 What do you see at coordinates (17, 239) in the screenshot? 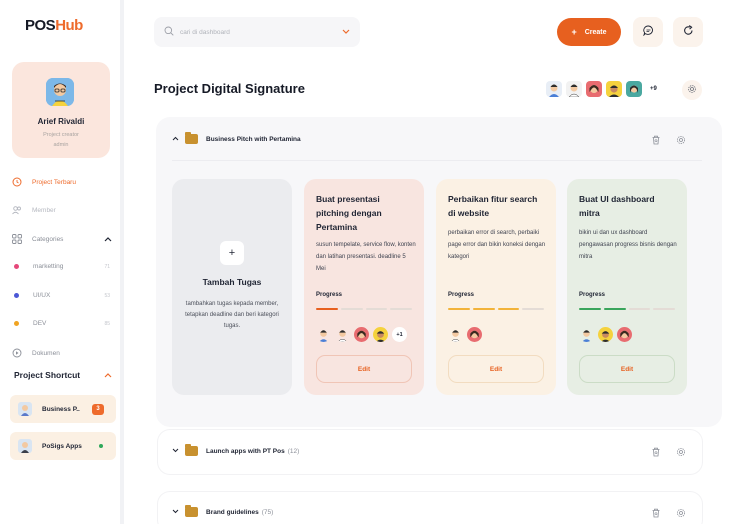
I see `grid-icon` at bounding box center [17, 239].